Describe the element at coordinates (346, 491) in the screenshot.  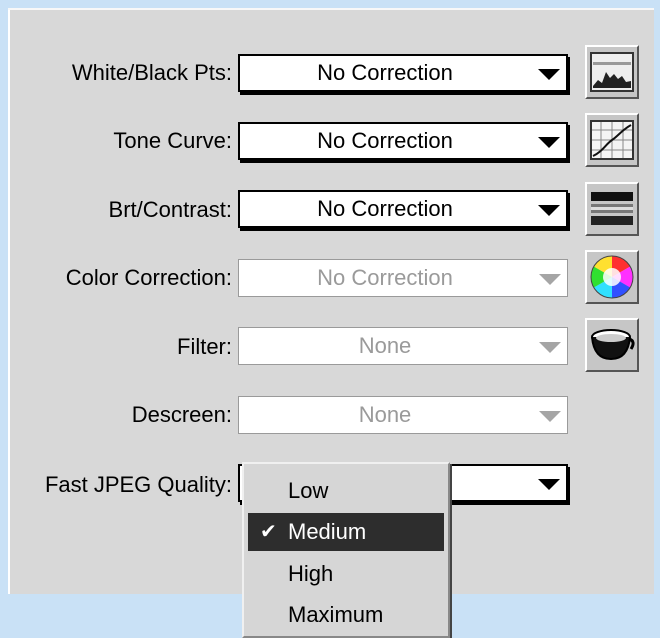
I see `menu-item-low: Low` at that location.